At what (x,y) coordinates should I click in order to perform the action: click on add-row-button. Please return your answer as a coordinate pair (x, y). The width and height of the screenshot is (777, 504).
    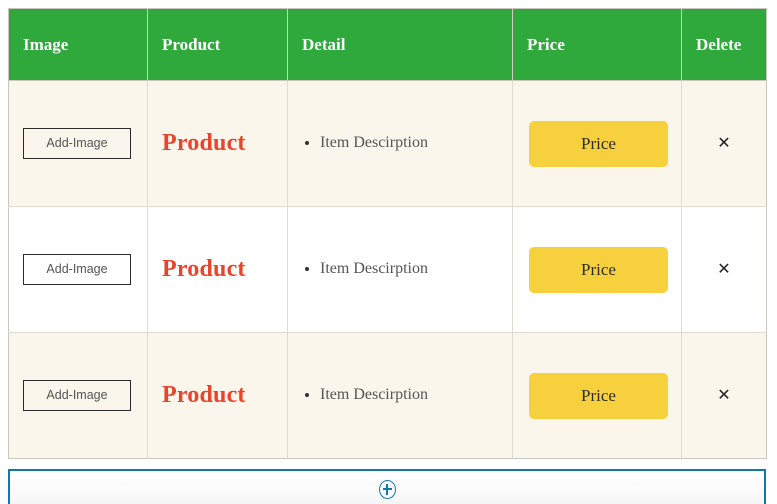
    Looking at the image, I should click on (387, 486).